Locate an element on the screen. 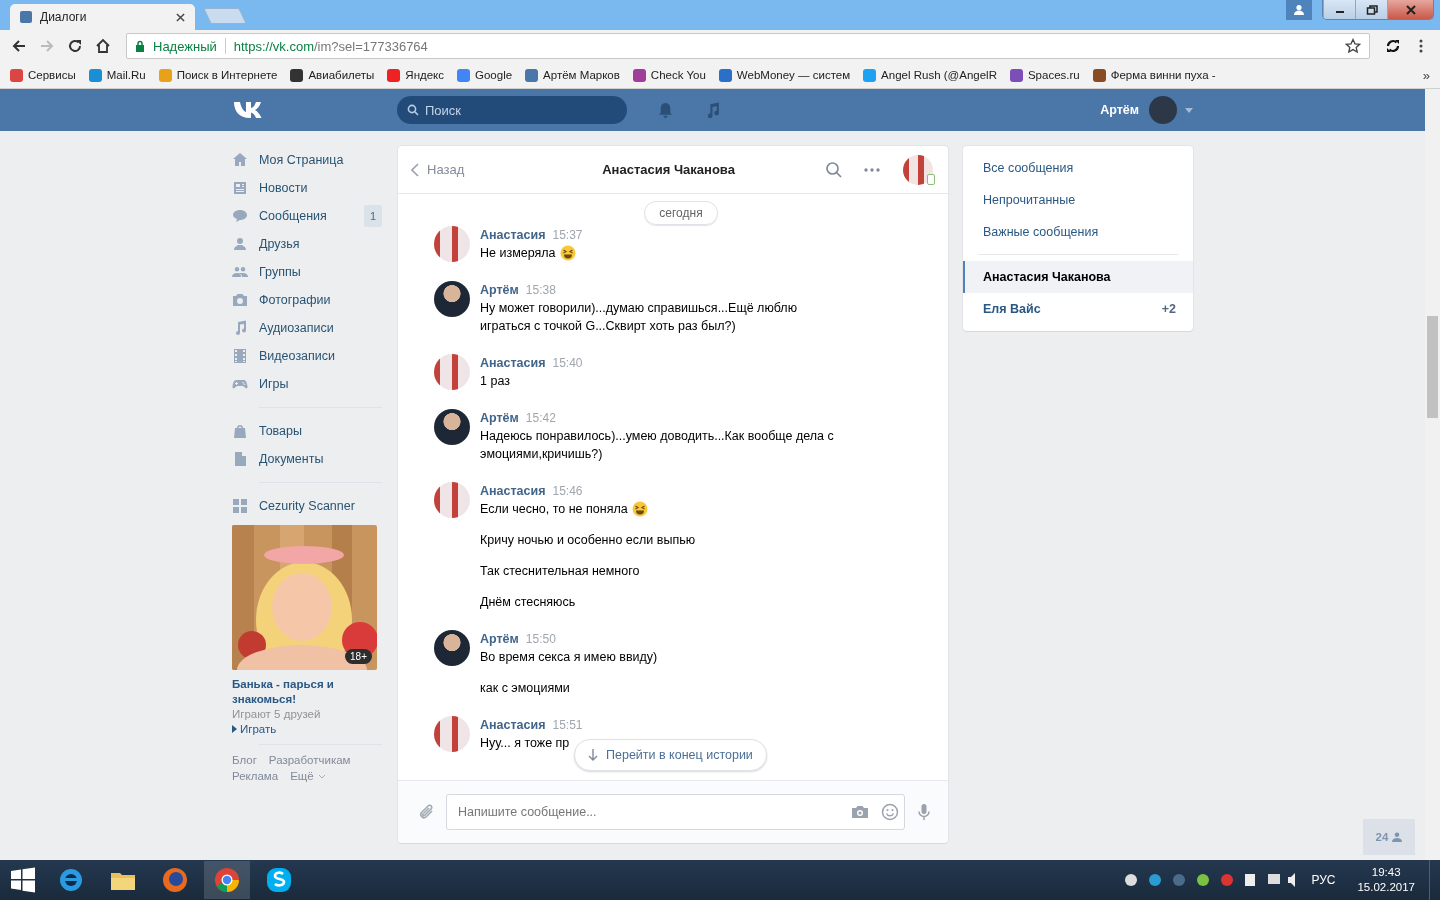 This screenshot has width=1440, height=900. jump-to-end-button: Перейти в конец истории is located at coordinates (670, 755).